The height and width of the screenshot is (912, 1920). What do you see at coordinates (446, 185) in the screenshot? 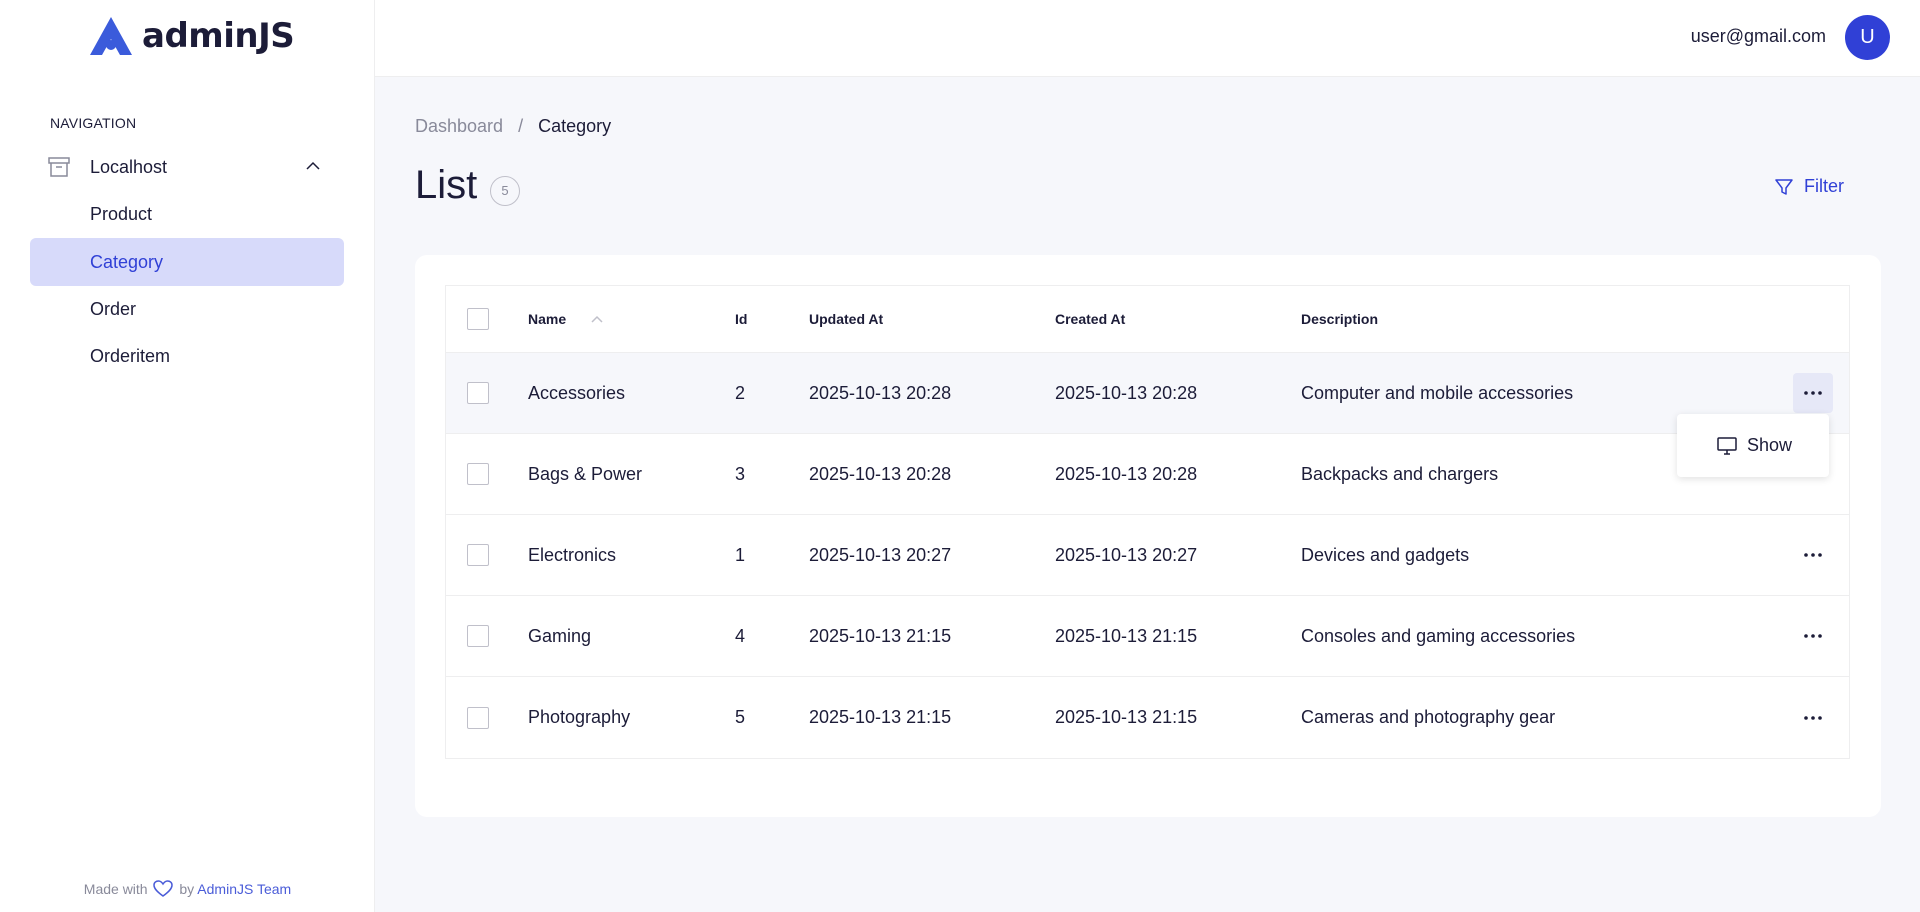
I see `page-title: List` at bounding box center [446, 185].